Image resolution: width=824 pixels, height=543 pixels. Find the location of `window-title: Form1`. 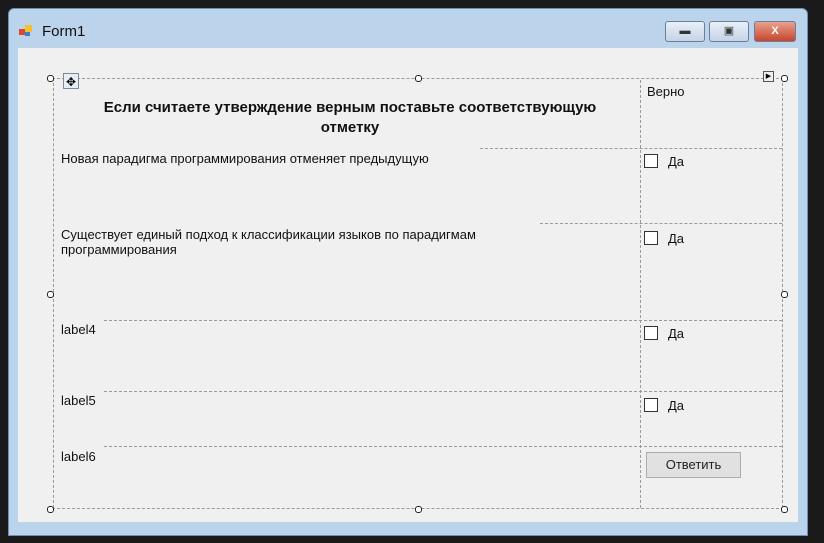

window-title: Form1 is located at coordinates (64, 31).